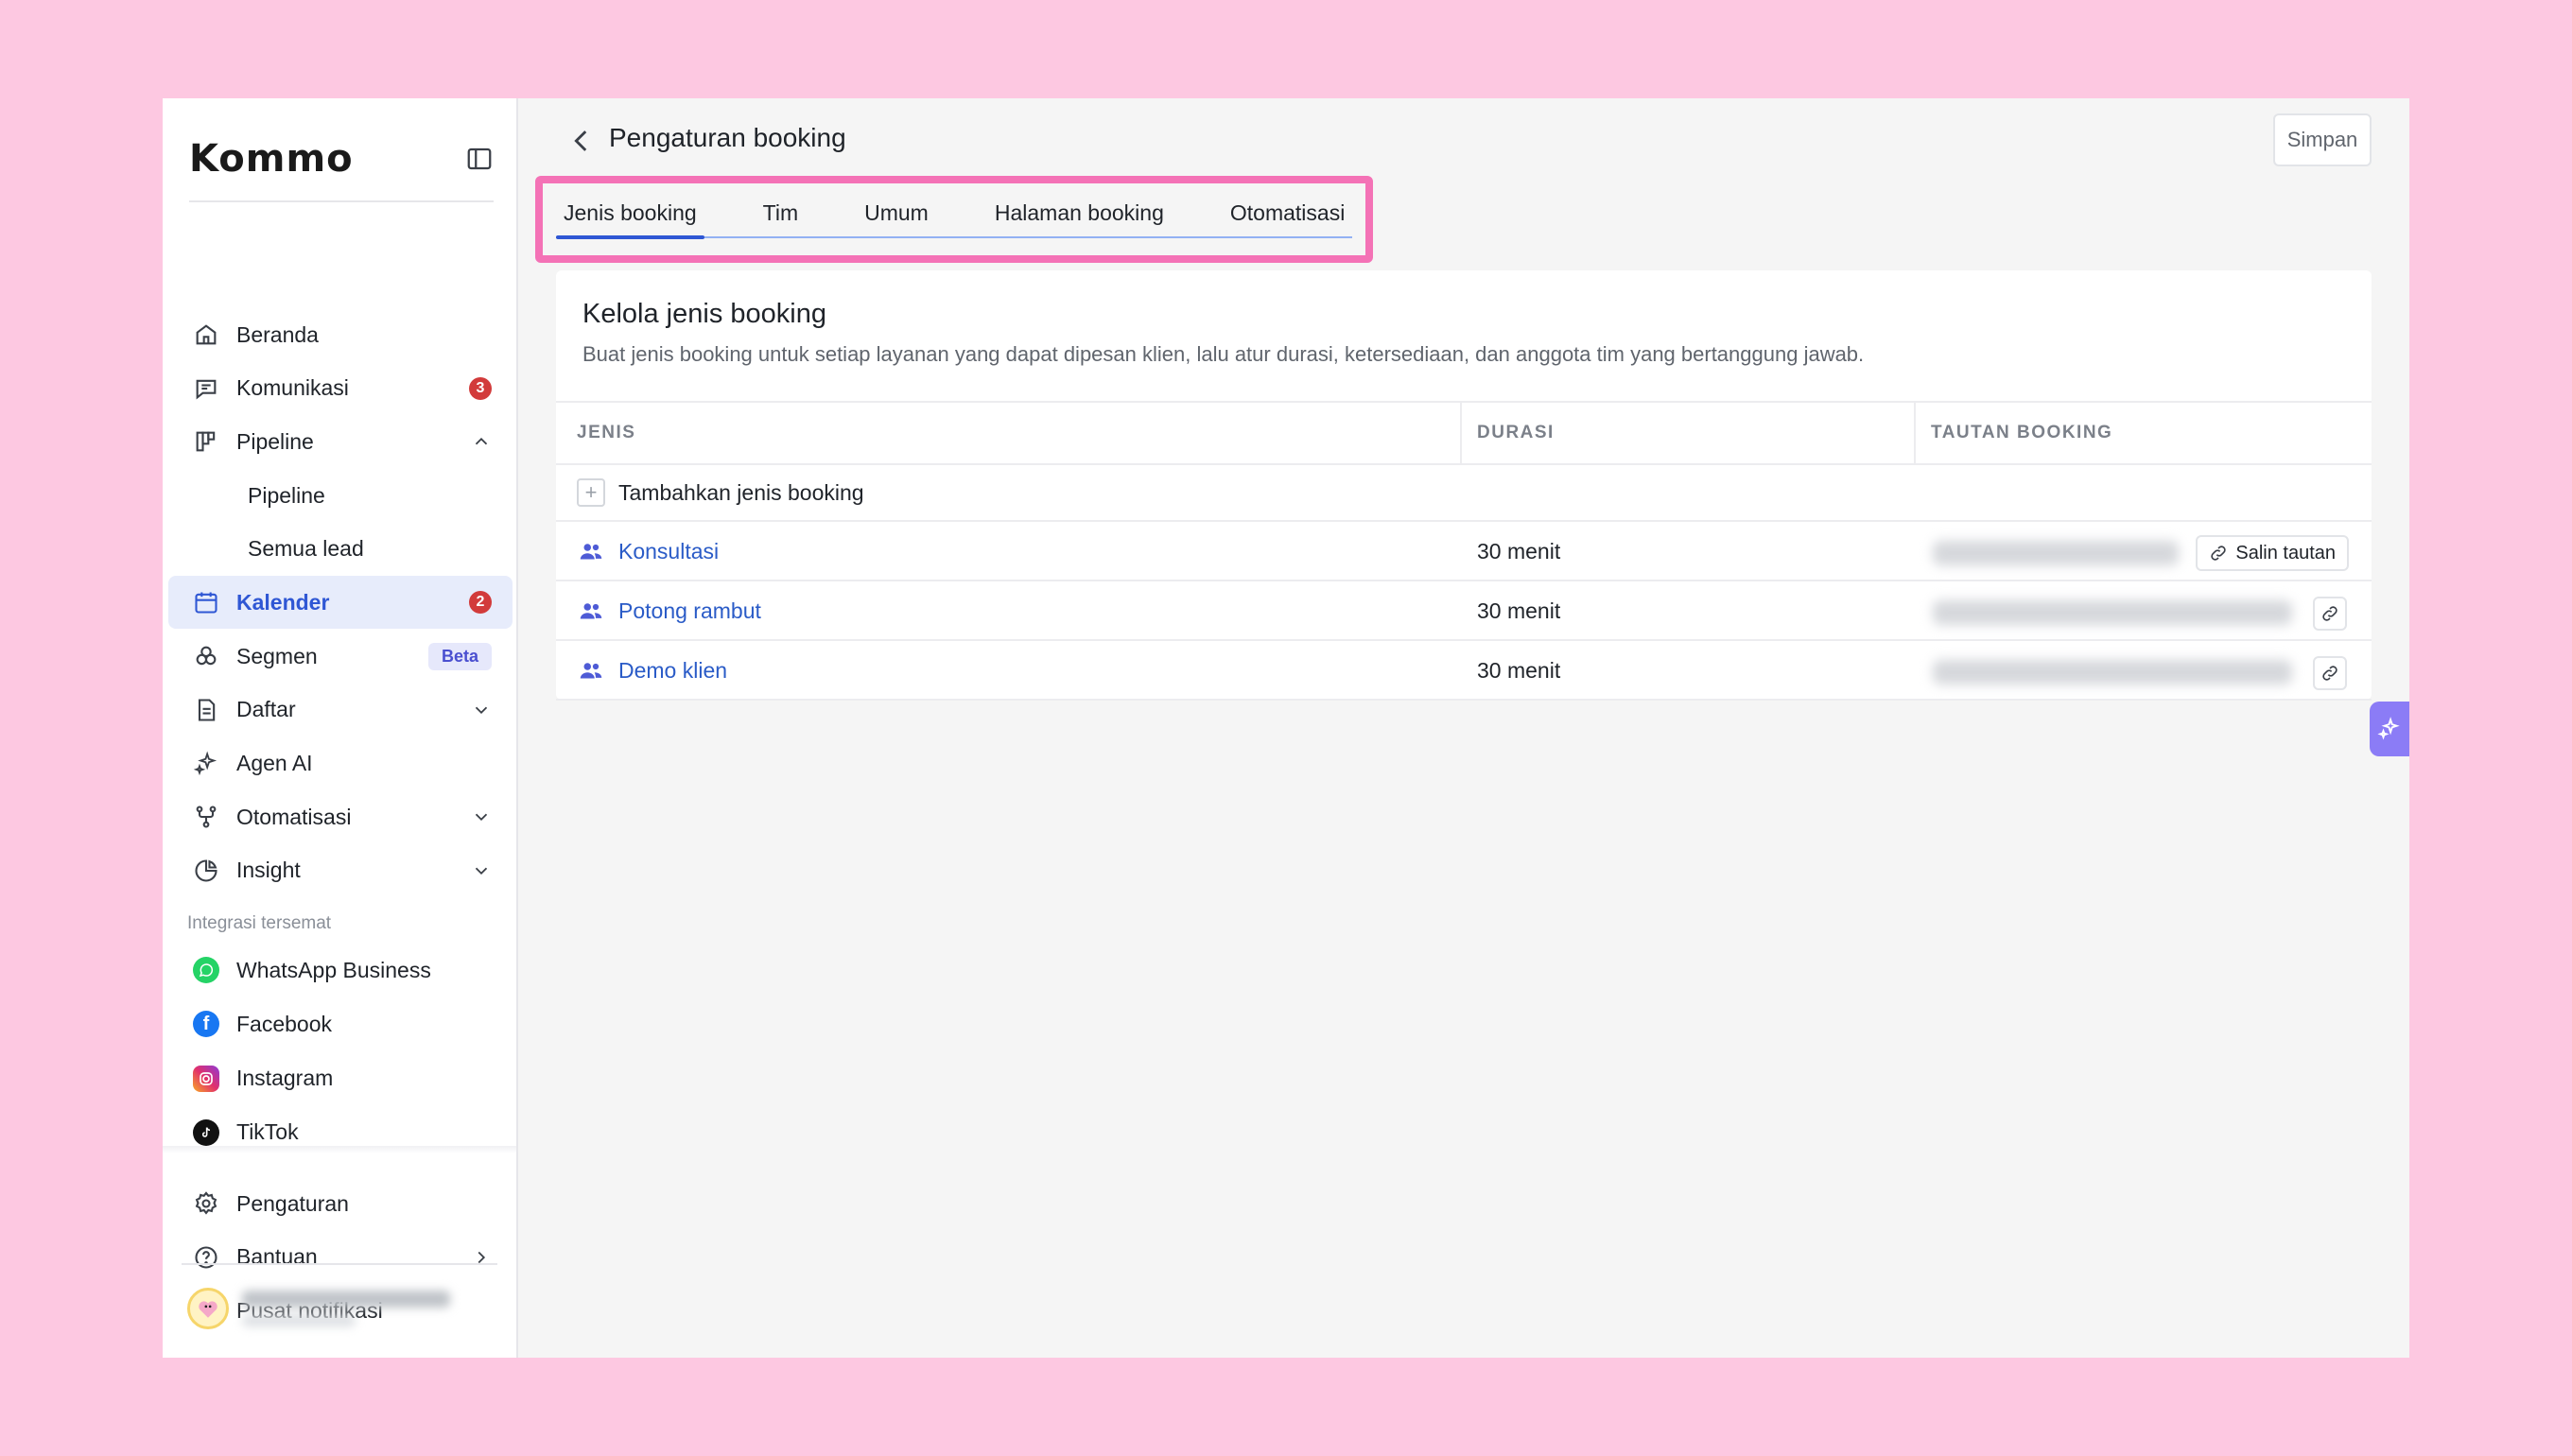 The height and width of the screenshot is (1456, 2572). What do you see at coordinates (340, 495) in the screenshot?
I see `sidebar-subitem-pipeline: Pipeline` at bounding box center [340, 495].